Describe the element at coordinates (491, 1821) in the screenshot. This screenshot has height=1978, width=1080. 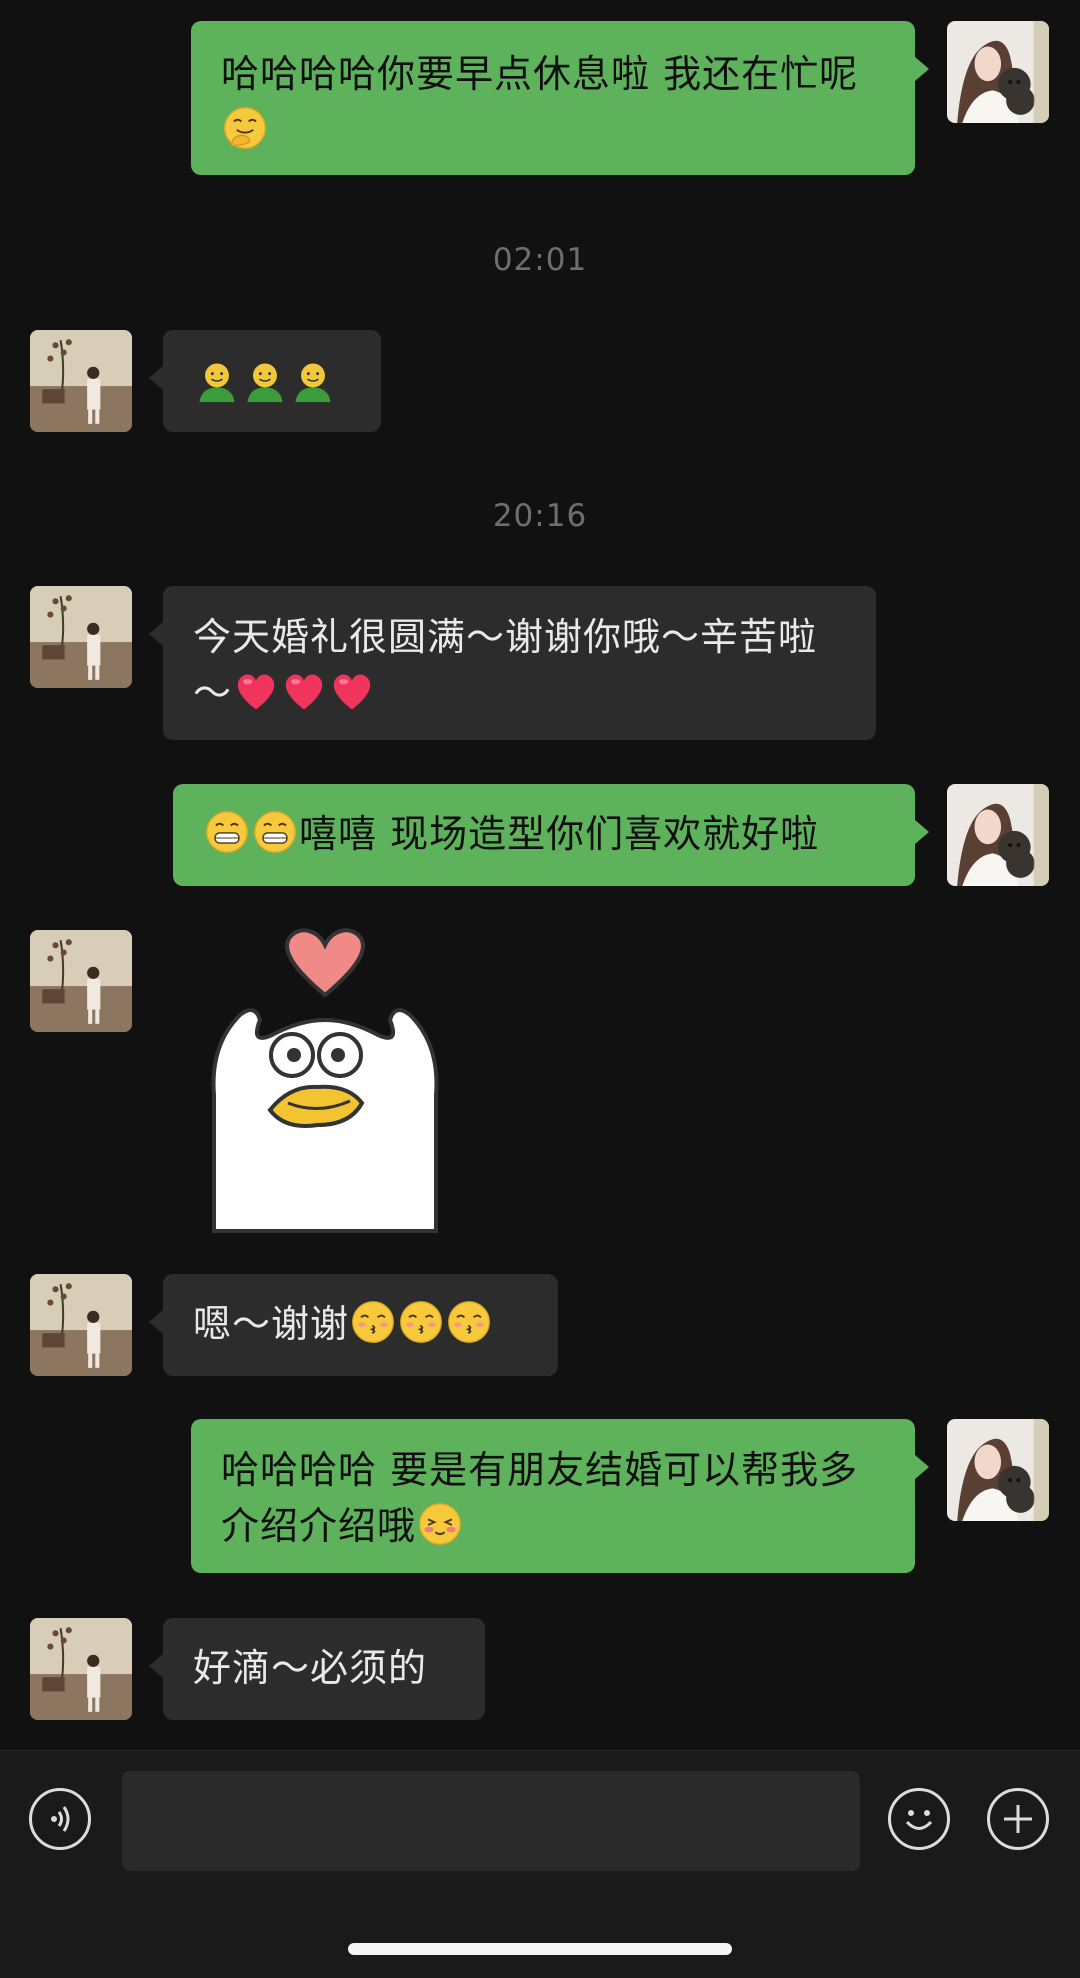
I see `message-input` at that location.